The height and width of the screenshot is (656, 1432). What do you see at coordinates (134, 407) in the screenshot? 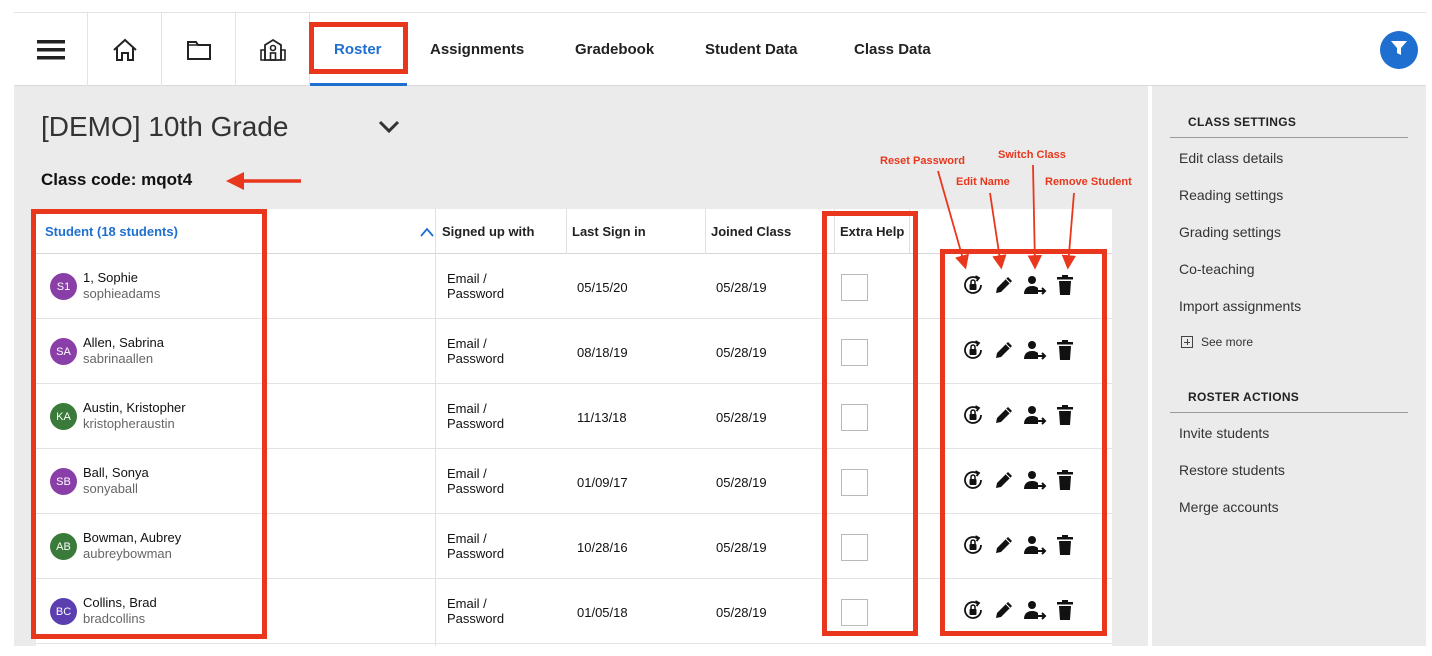
I see `student-name: Austin, Kristopher` at bounding box center [134, 407].